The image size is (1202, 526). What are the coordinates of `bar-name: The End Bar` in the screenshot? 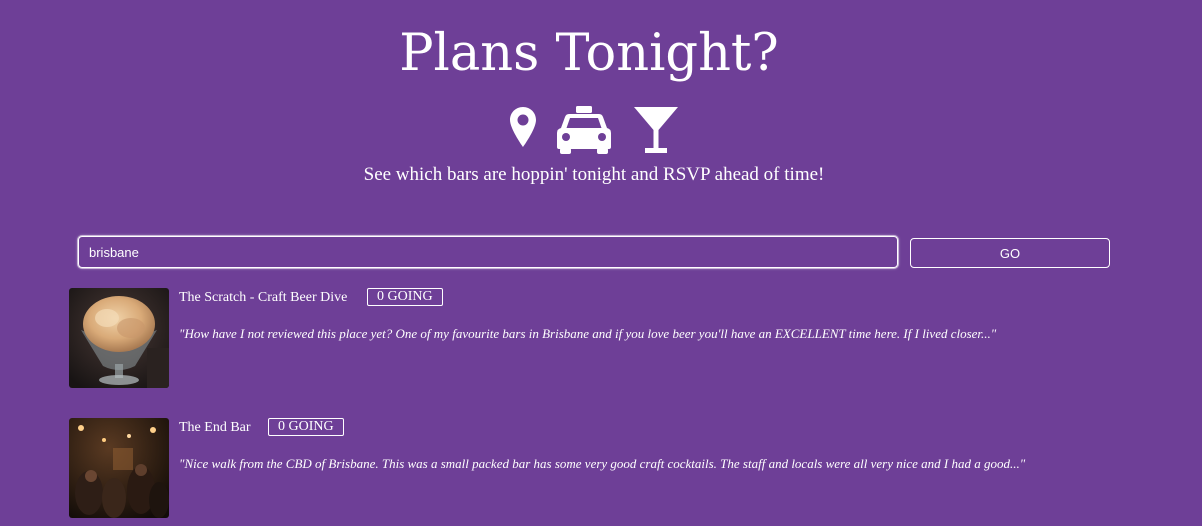 It's located at (215, 428).